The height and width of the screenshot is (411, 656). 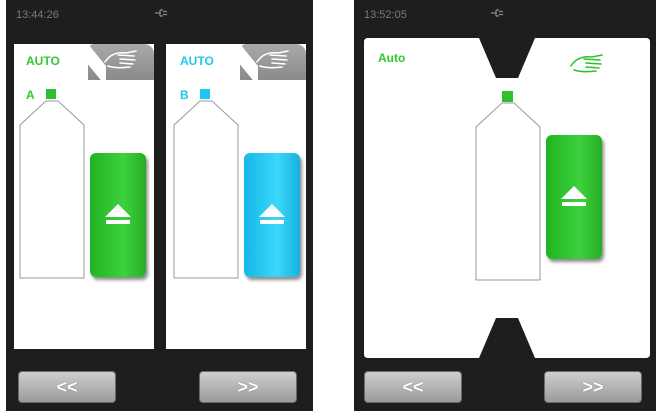 What do you see at coordinates (206, 189) in the screenshot?
I see `bottle-b` at bounding box center [206, 189].